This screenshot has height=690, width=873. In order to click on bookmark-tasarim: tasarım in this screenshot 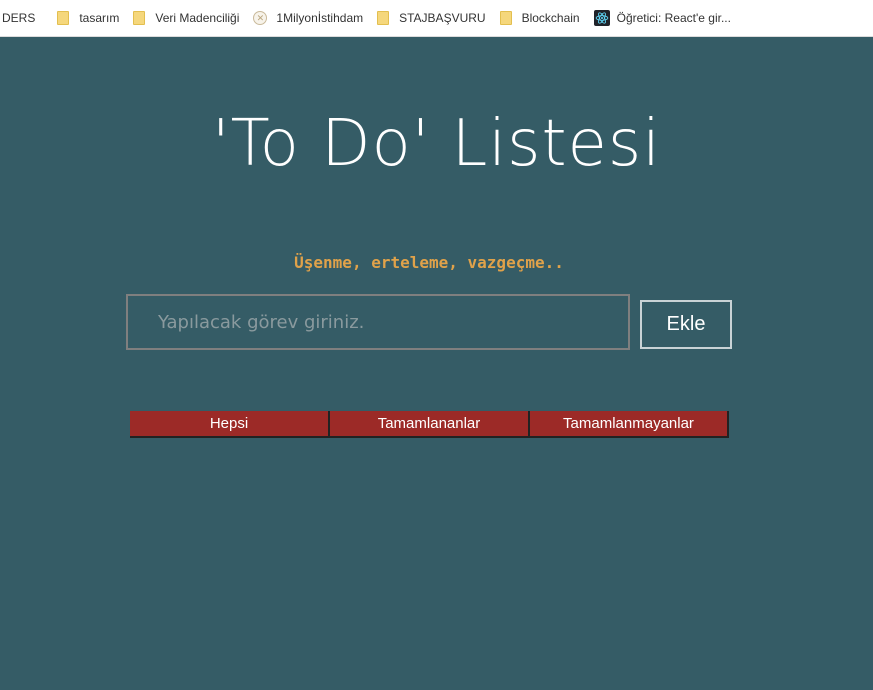, I will do `click(88, 18)`.